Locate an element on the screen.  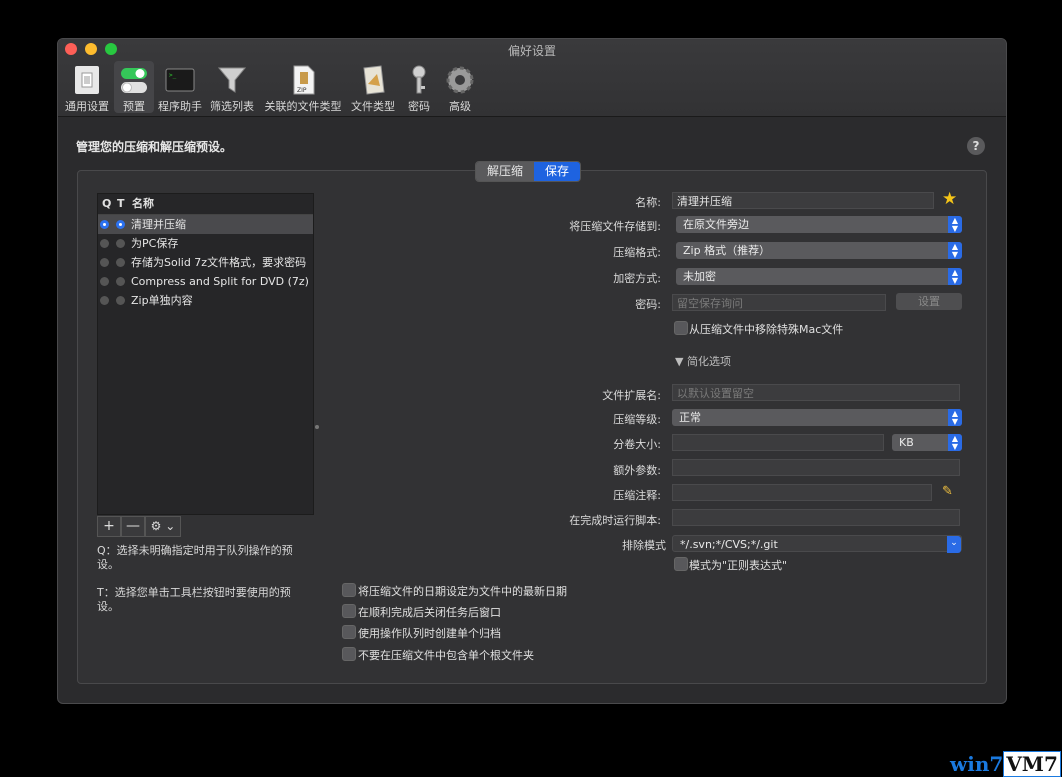
encrypt-select: 未加密 ▲ ▼ is located at coordinates (819, 276).